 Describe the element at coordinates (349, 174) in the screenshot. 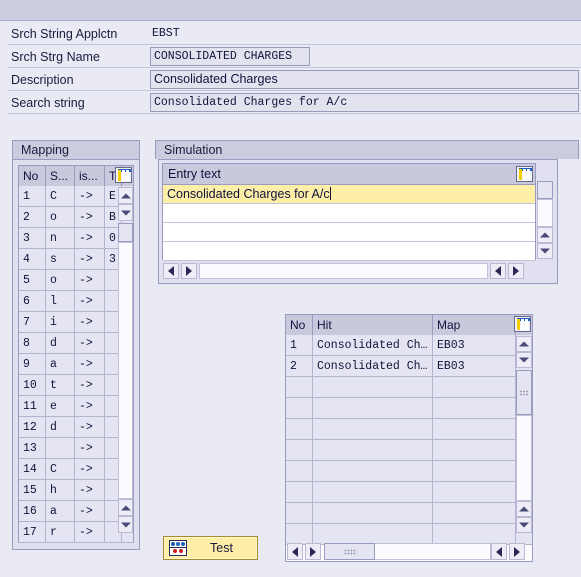

I see `entry-text-header: Entry text` at that location.